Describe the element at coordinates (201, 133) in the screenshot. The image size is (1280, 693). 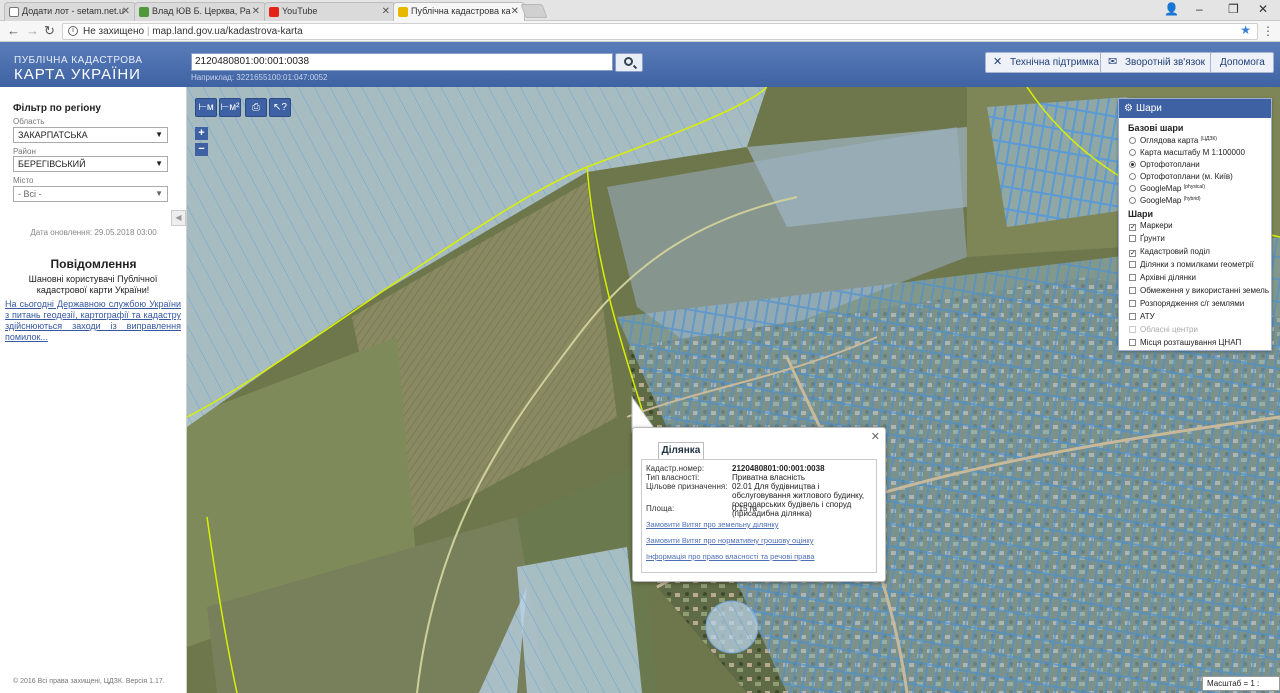
I see `zoom-in-button: +` at that location.